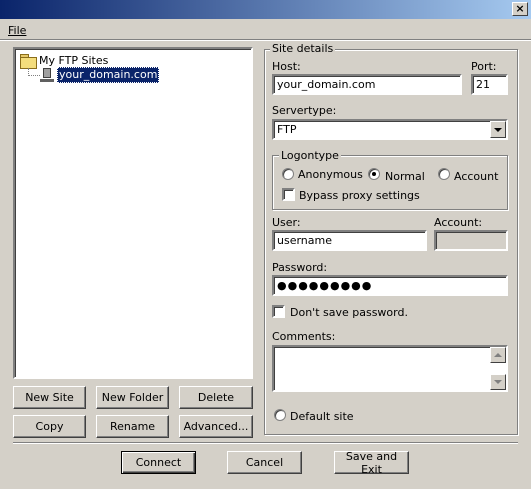 The image size is (531, 489). I want to click on account-label: Account:, so click(458, 222).